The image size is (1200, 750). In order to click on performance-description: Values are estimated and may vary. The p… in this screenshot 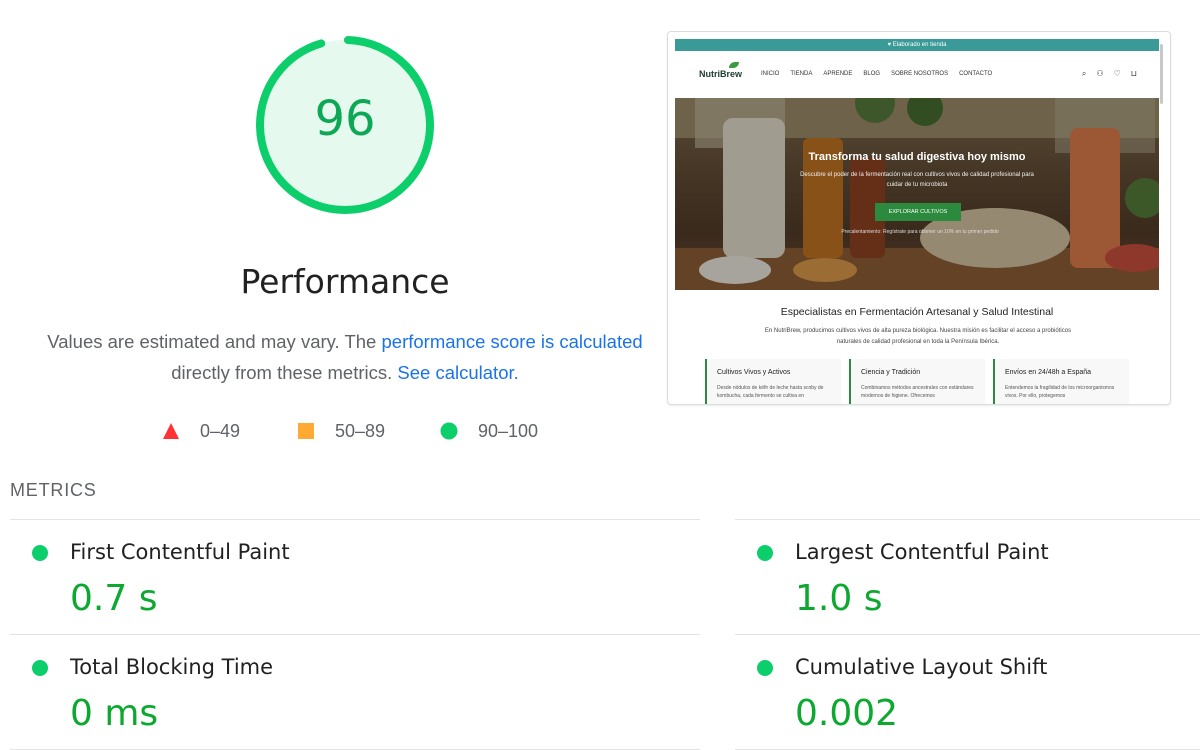, I will do `click(345, 357)`.